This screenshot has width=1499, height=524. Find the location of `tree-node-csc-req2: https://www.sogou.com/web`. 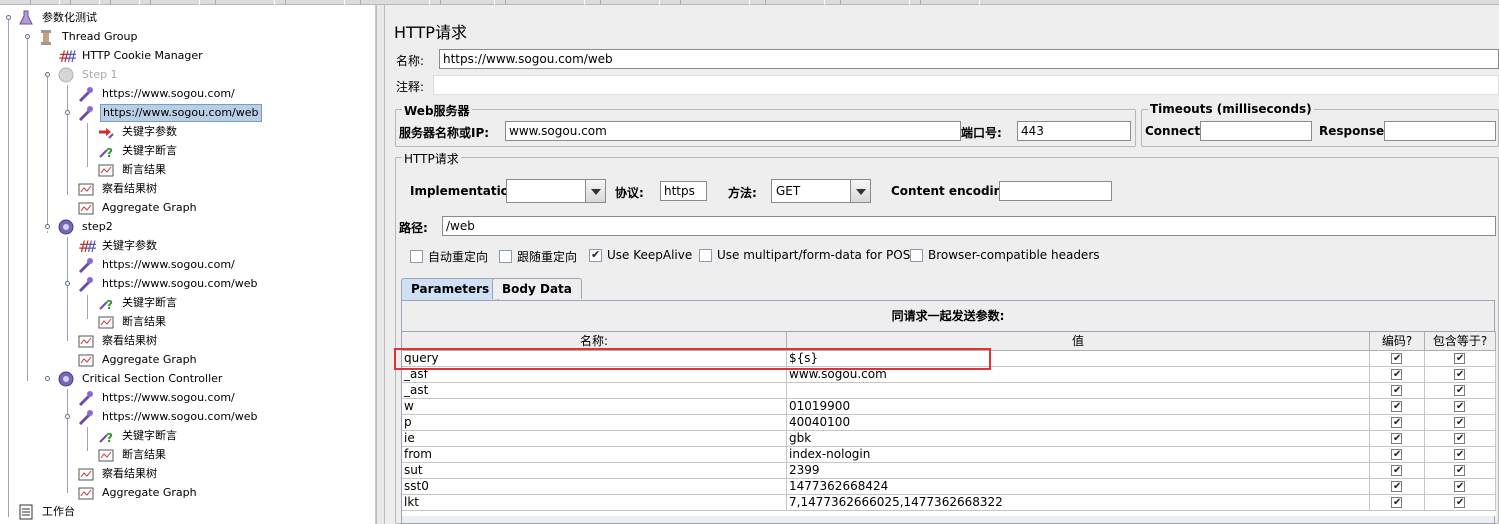

tree-node-csc-req2: https://www.sogou.com/web is located at coordinates (169, 417).